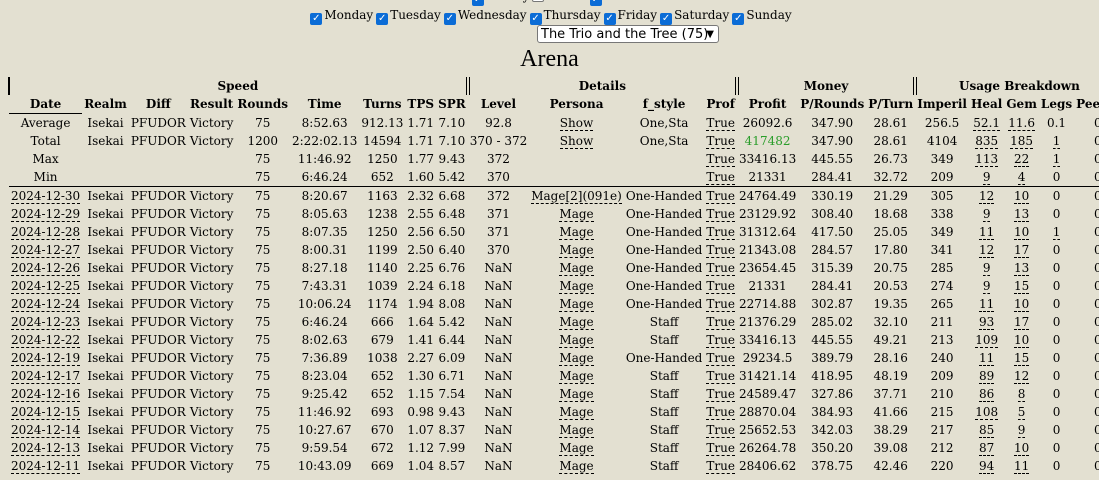  I want to click on cell-value: 15, so click(1021, 358).